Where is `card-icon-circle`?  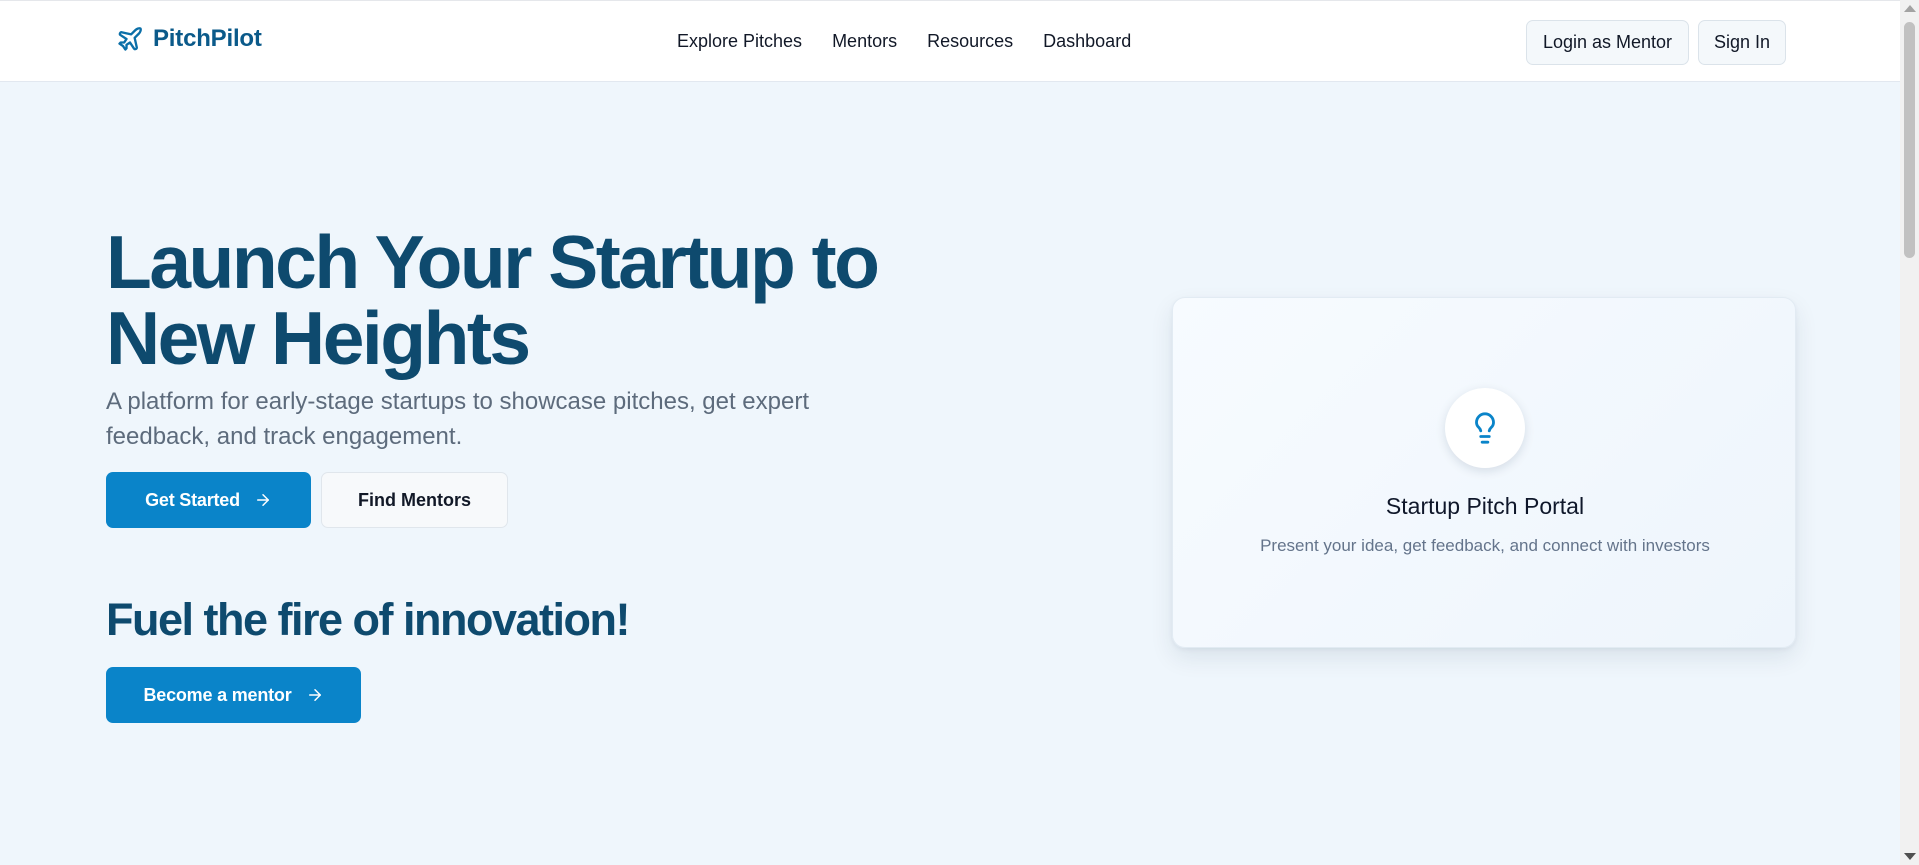 card-icon-circle is located at coordinates (1485, 428).